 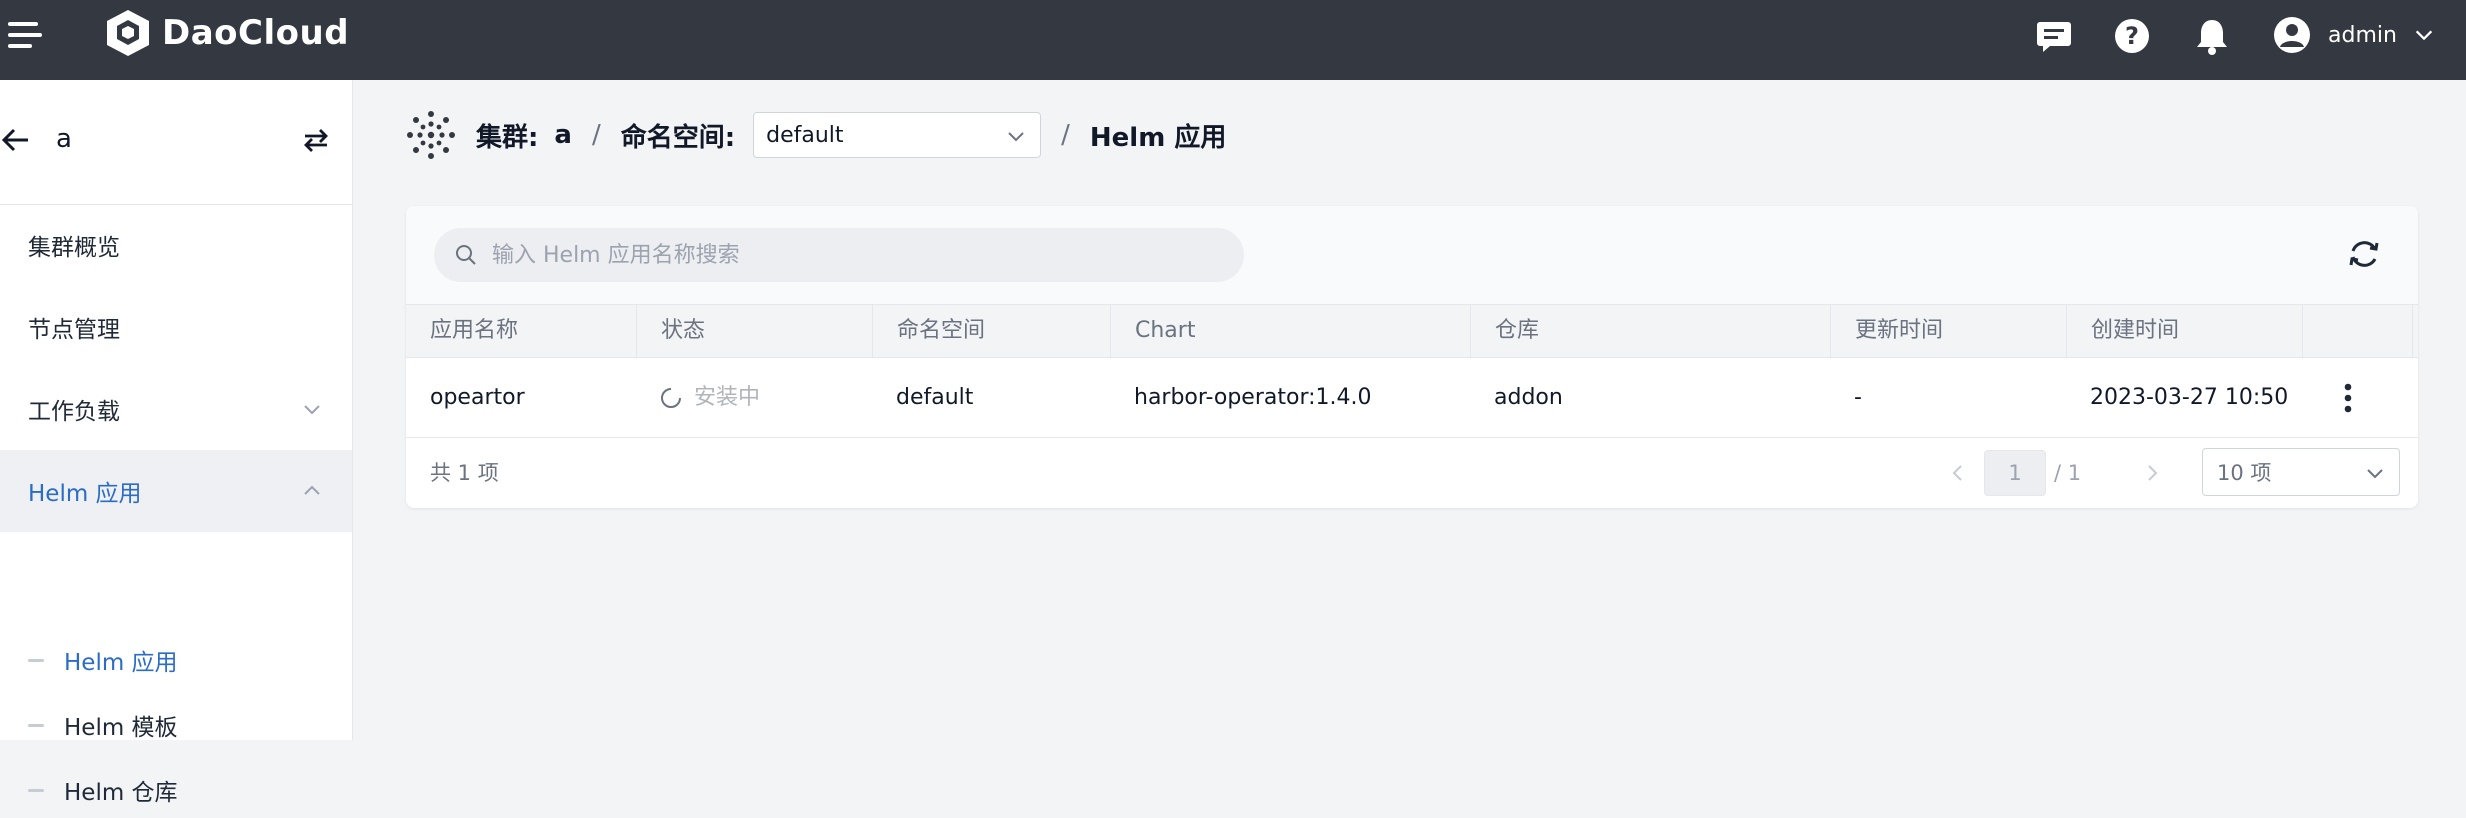 I want to click on page-number-input: 1, so click(x=2015, y=473).